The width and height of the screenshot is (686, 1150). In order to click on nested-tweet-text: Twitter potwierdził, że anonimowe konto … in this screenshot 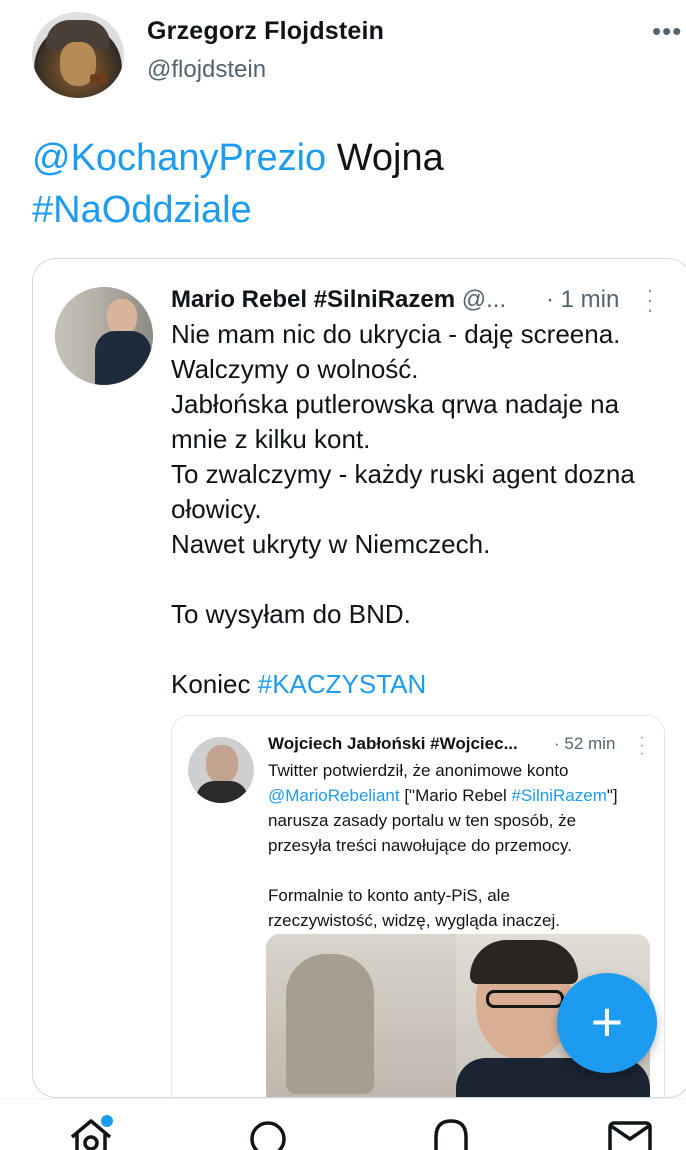, I will do `click(463, 845)`.